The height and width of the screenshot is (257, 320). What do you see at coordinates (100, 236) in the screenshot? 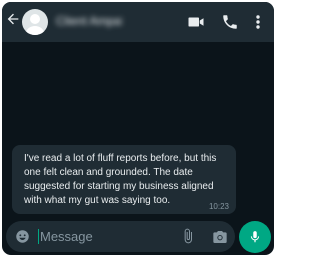
I see `message-input` at bounding box center [100, 236].